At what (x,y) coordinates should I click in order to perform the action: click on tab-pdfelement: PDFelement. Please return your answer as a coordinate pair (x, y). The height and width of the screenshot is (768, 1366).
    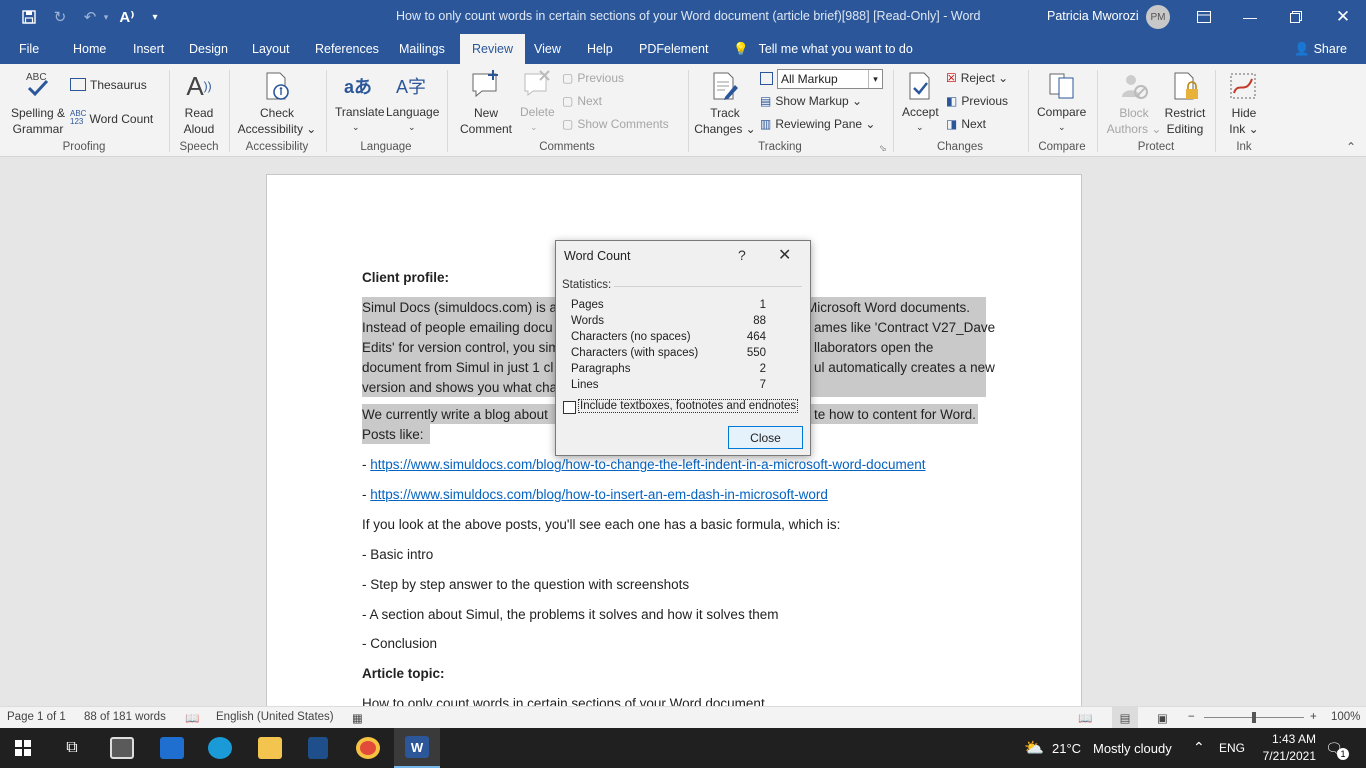
    Looking at the image, I should click on (673, 49).